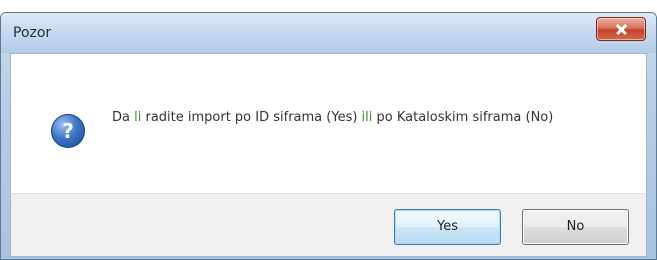  What do you see at coordinates (447, 227) in the screenshot?
I see `yes-button: Yes` at bounding box center [447, 227].